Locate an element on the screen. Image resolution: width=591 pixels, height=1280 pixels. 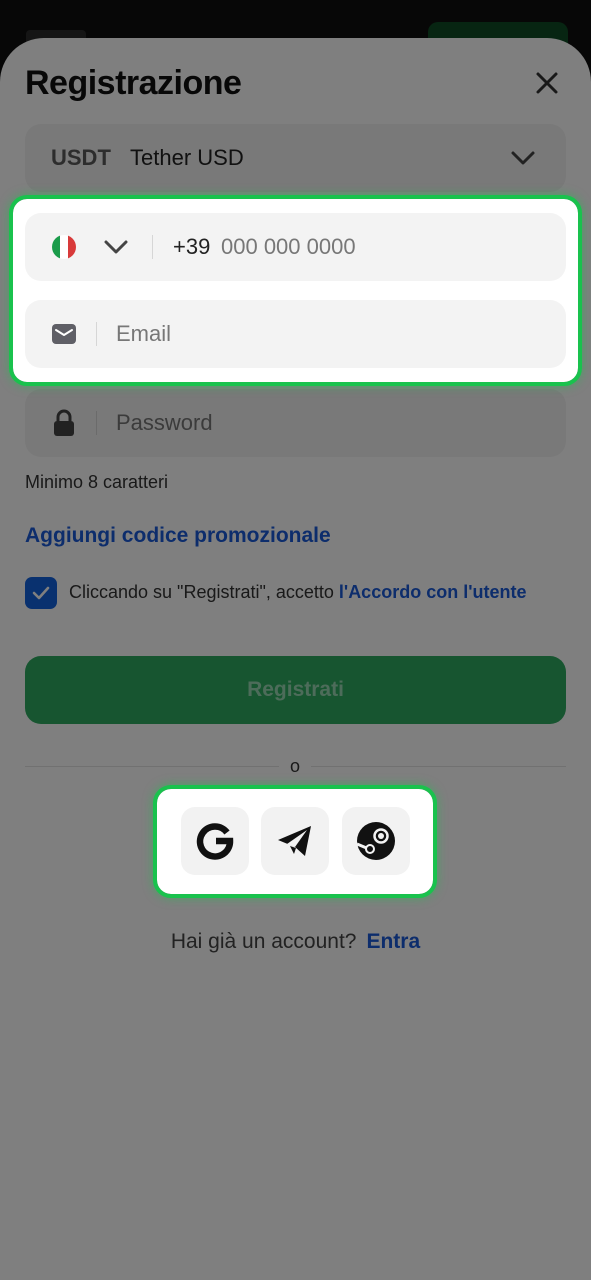
currency-name: Tether USD is located at coordinates (187, 157).